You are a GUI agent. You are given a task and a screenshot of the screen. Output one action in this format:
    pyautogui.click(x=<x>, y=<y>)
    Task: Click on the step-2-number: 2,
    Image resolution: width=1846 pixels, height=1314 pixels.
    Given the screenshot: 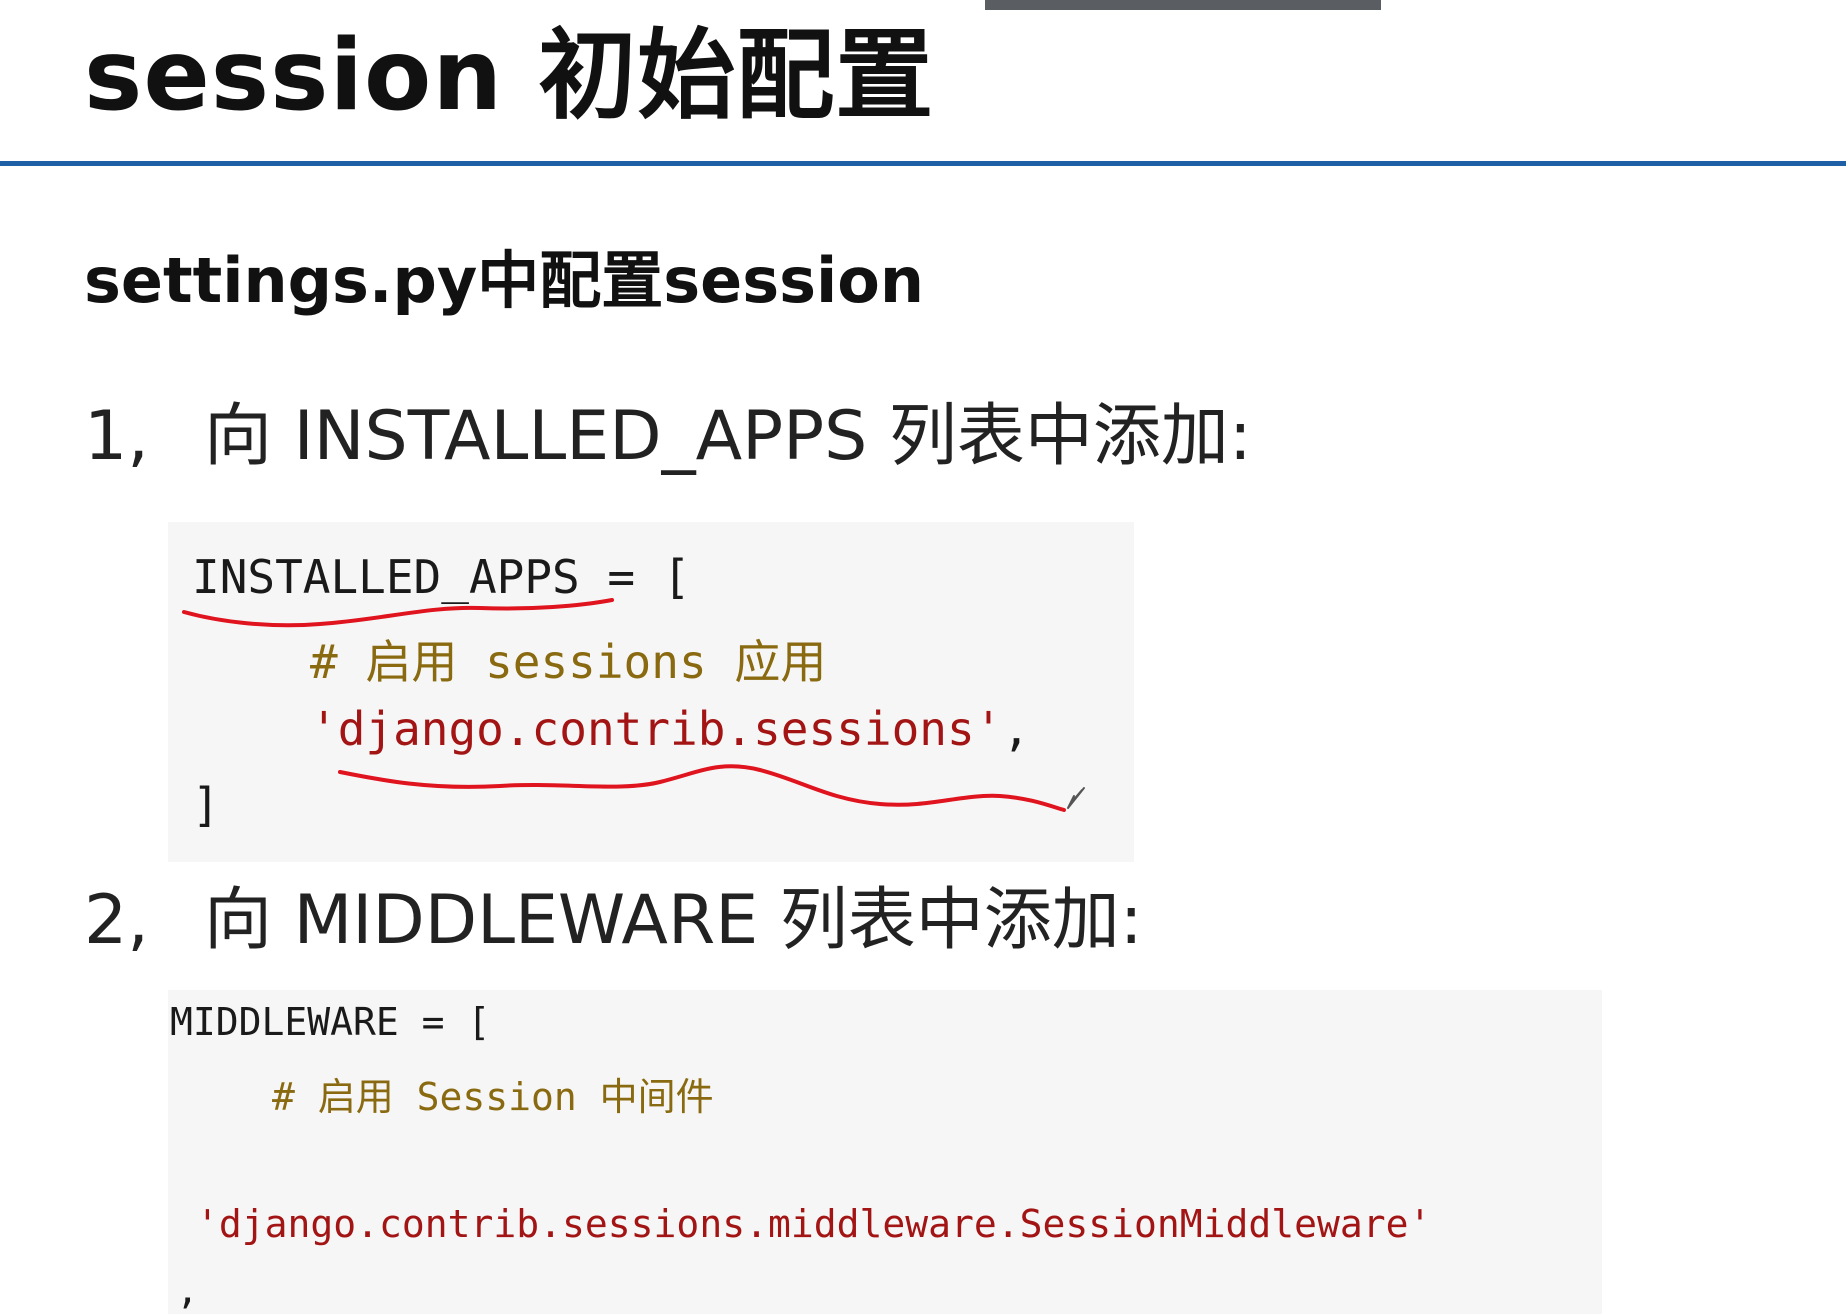 What is the action you would take?
    pyautogui.click(x=116, y=920)
    